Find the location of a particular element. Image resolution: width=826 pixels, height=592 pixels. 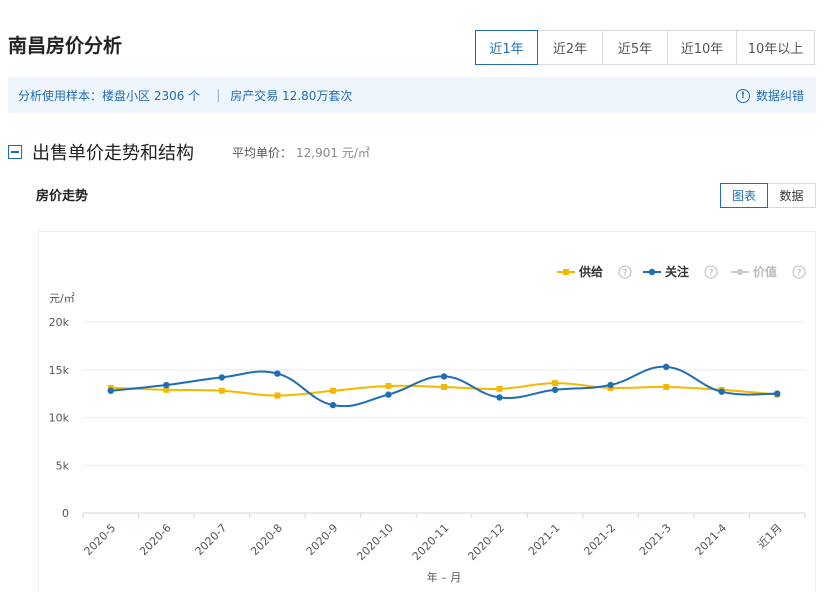

view-data-tab: 数据 is located at coordinates (792, 195).